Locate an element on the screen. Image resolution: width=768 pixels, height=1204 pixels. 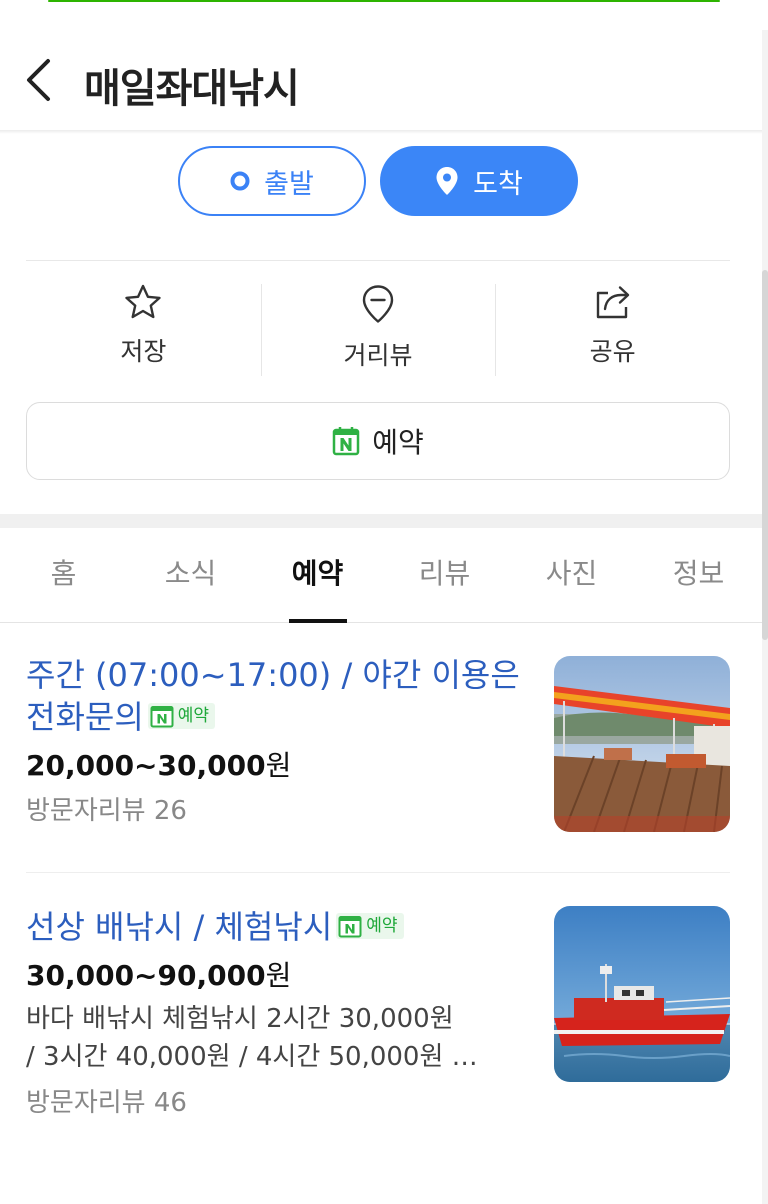
share-button: 공유 is located at coordinates (612, 325).